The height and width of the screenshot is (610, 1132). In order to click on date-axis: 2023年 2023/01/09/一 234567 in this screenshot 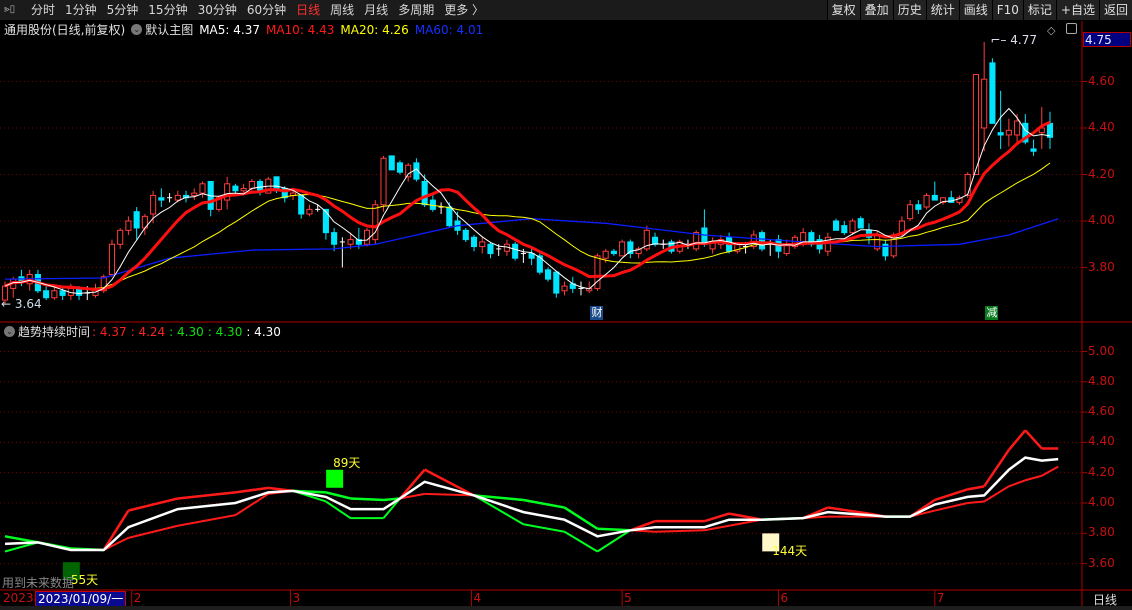, I will do `click(541, 599)`.